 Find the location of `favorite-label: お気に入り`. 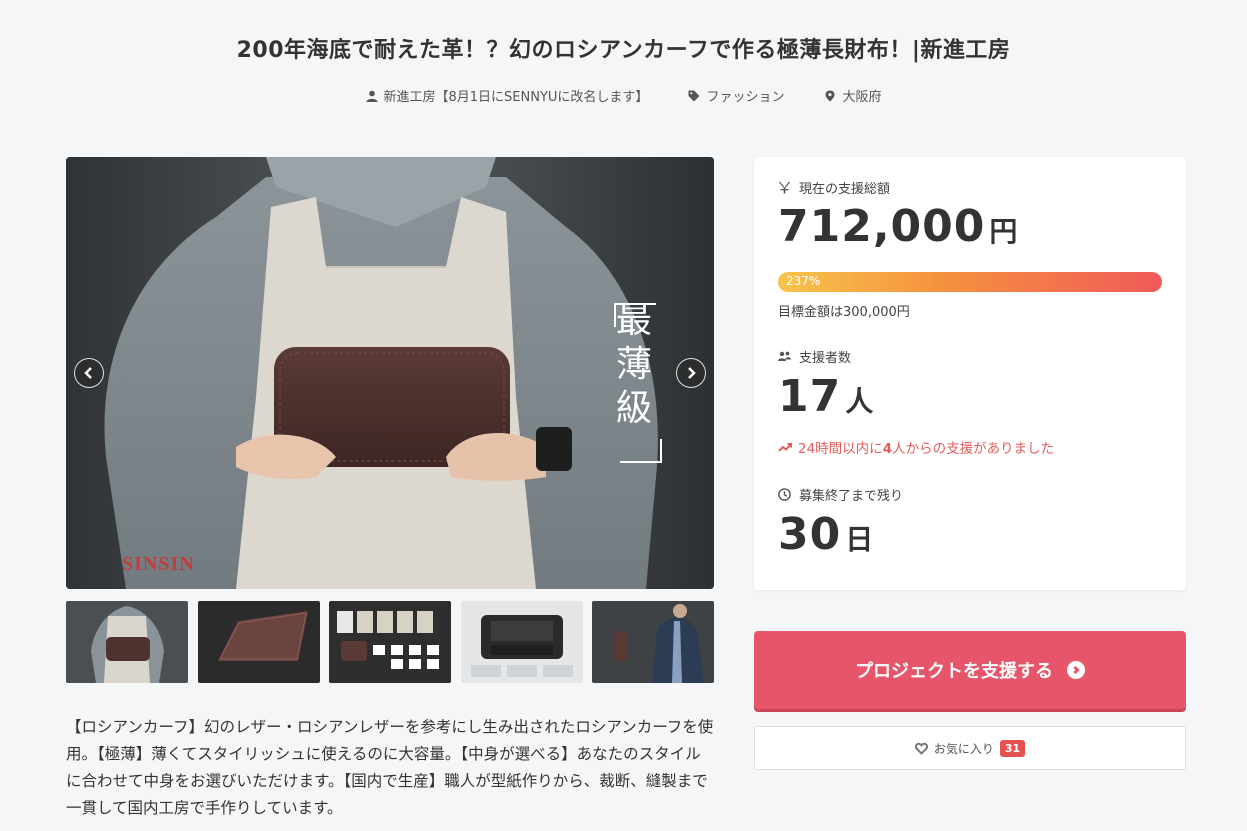

favorite-label: お気に入り is located at coordinates (963, 748).